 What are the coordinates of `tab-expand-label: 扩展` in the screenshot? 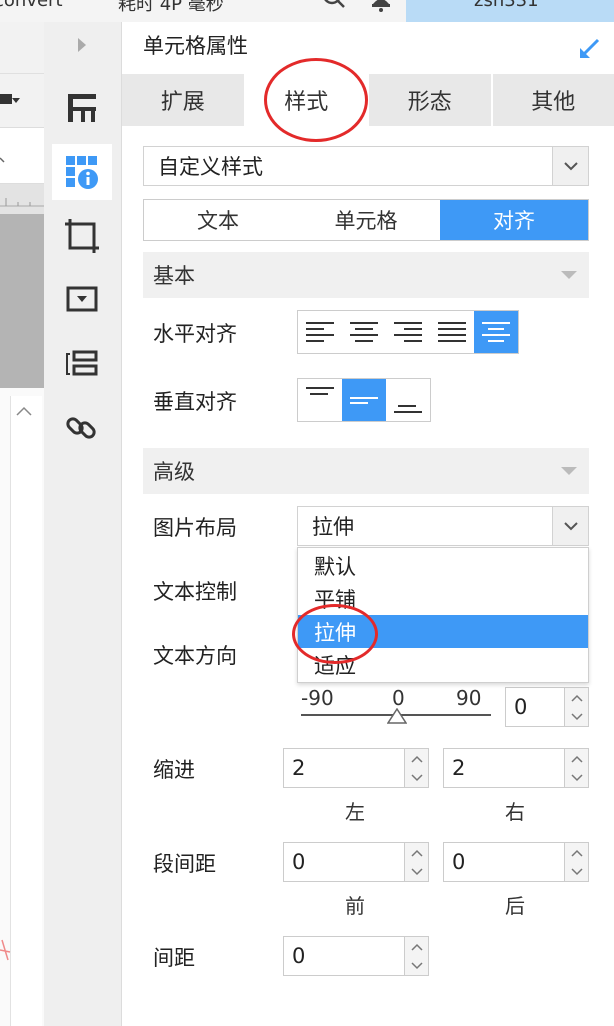 It's located at (182, 102).